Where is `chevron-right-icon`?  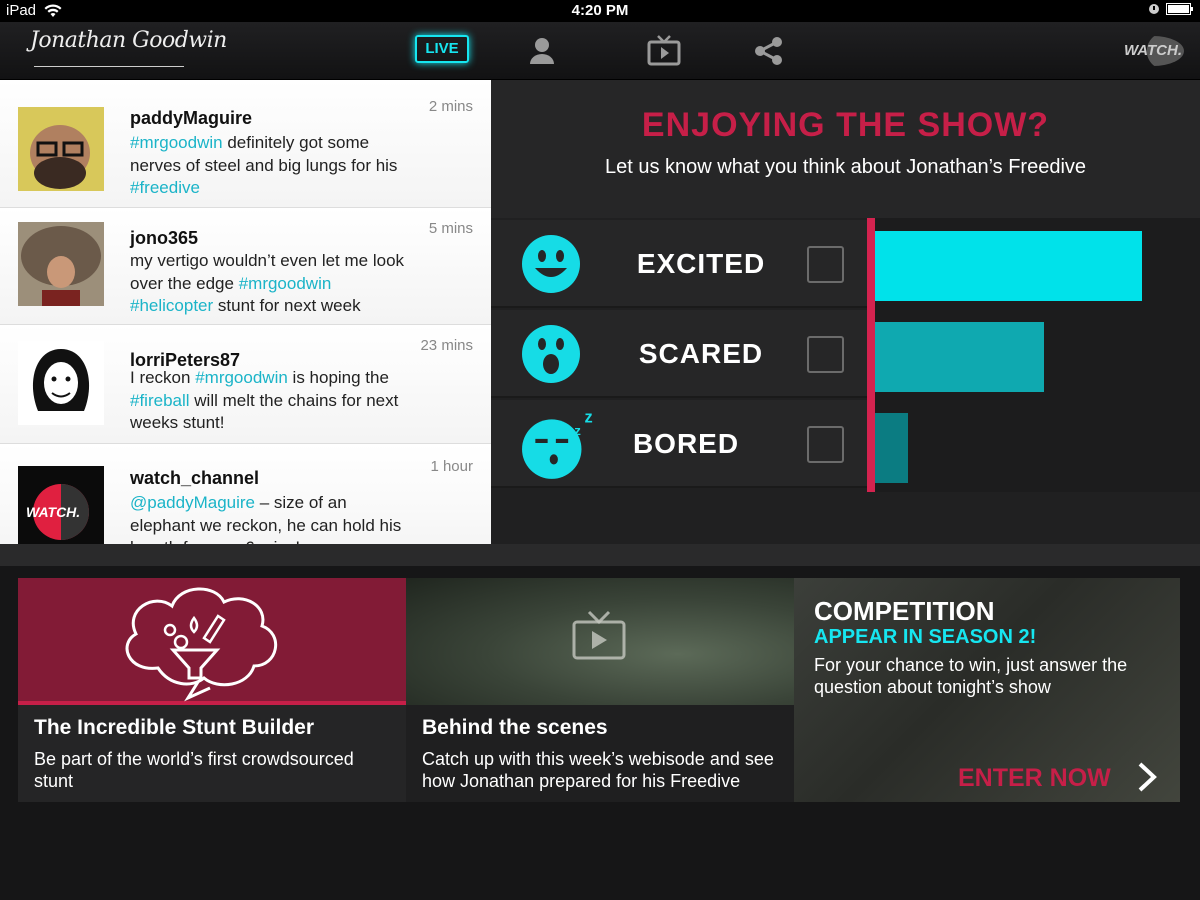 chevron-right-icon is located at coordinates (1147, 777).